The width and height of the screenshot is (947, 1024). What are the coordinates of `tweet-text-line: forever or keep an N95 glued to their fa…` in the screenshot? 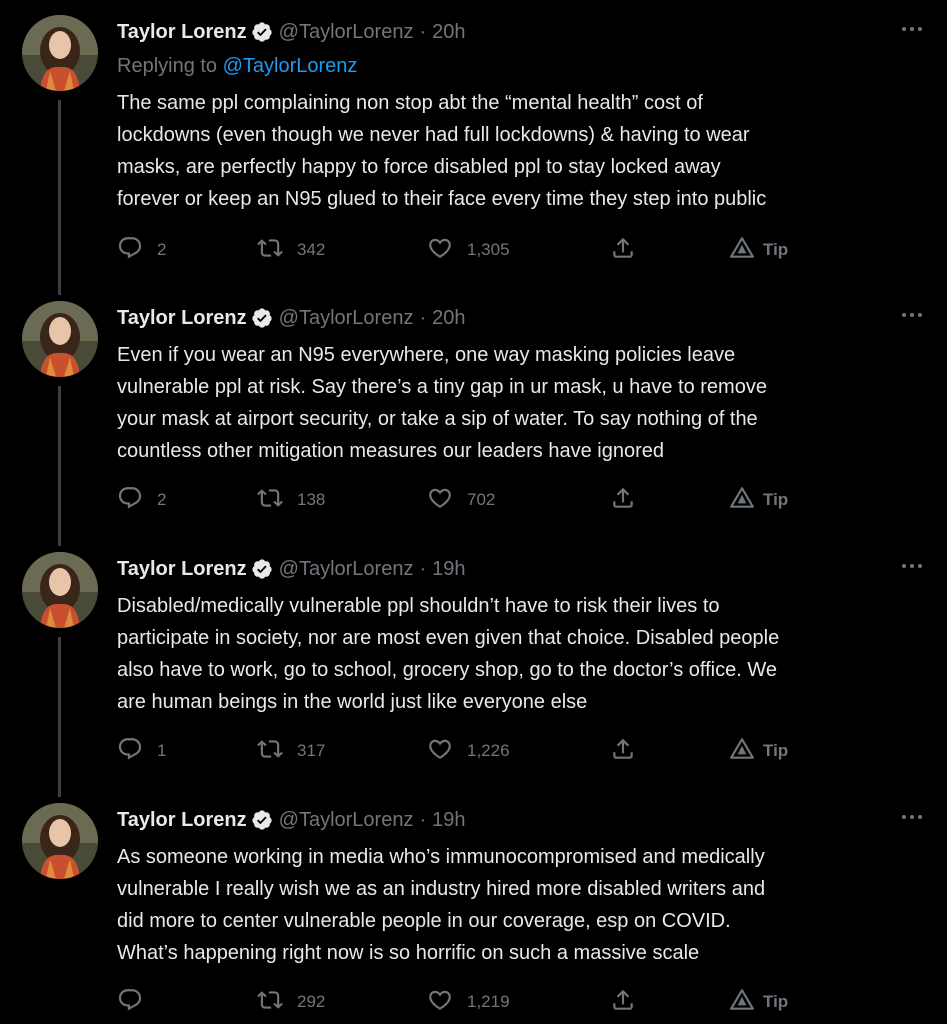 It's located at (442, 199).